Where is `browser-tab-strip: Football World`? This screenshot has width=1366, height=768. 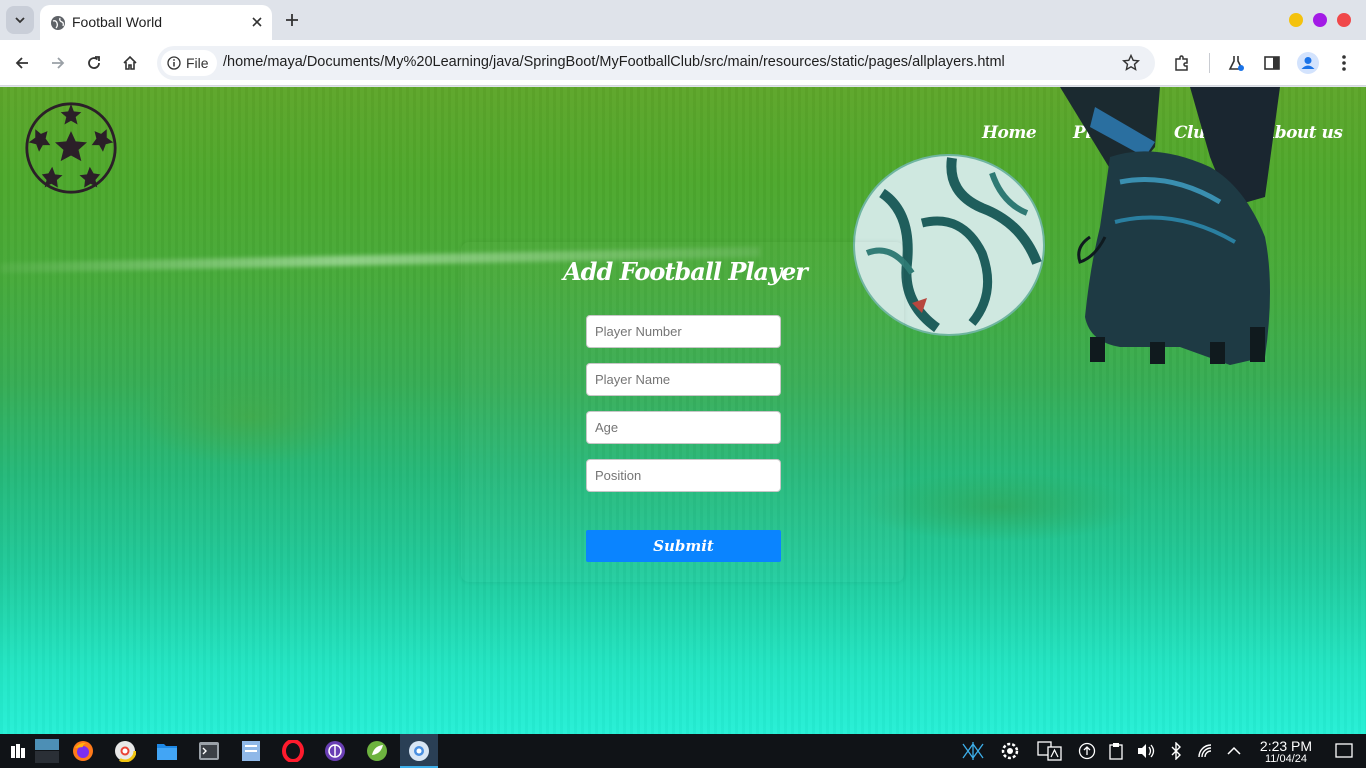
browser-tab-strip: Football World is located at coordinates (683, 20).